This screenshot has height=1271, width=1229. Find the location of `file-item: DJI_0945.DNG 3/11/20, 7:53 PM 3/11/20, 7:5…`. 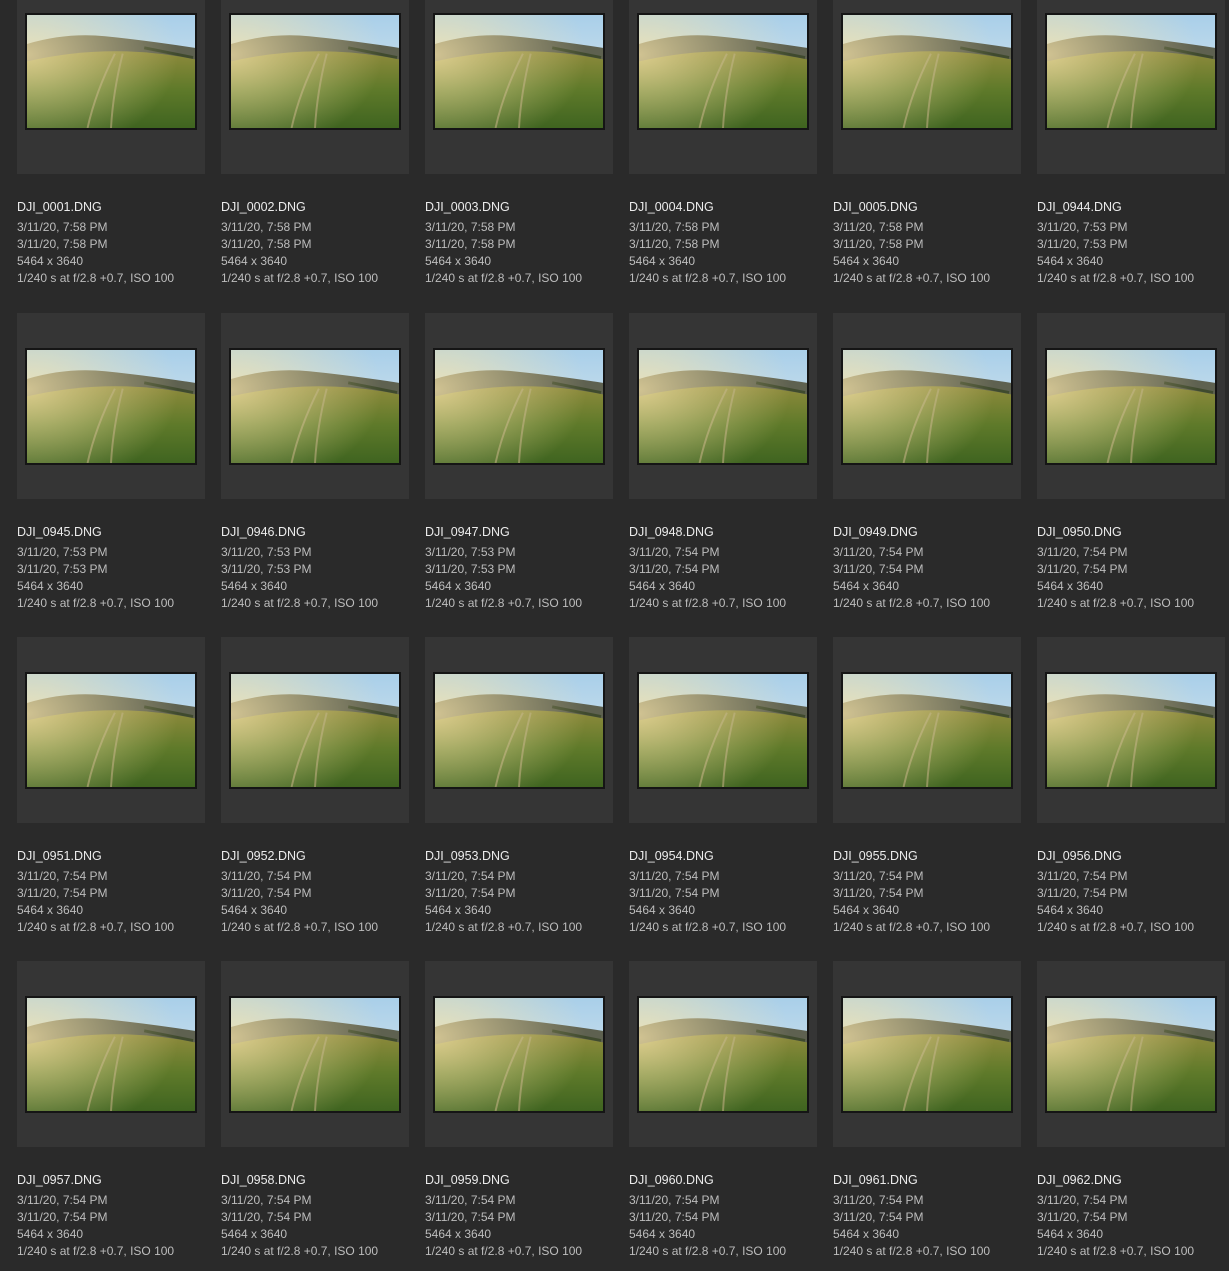

file-item: DJI_0945.DNG 3/11/20, 7:53 PM 3/11/20, 7:5… is located at coordinates (111, 468).